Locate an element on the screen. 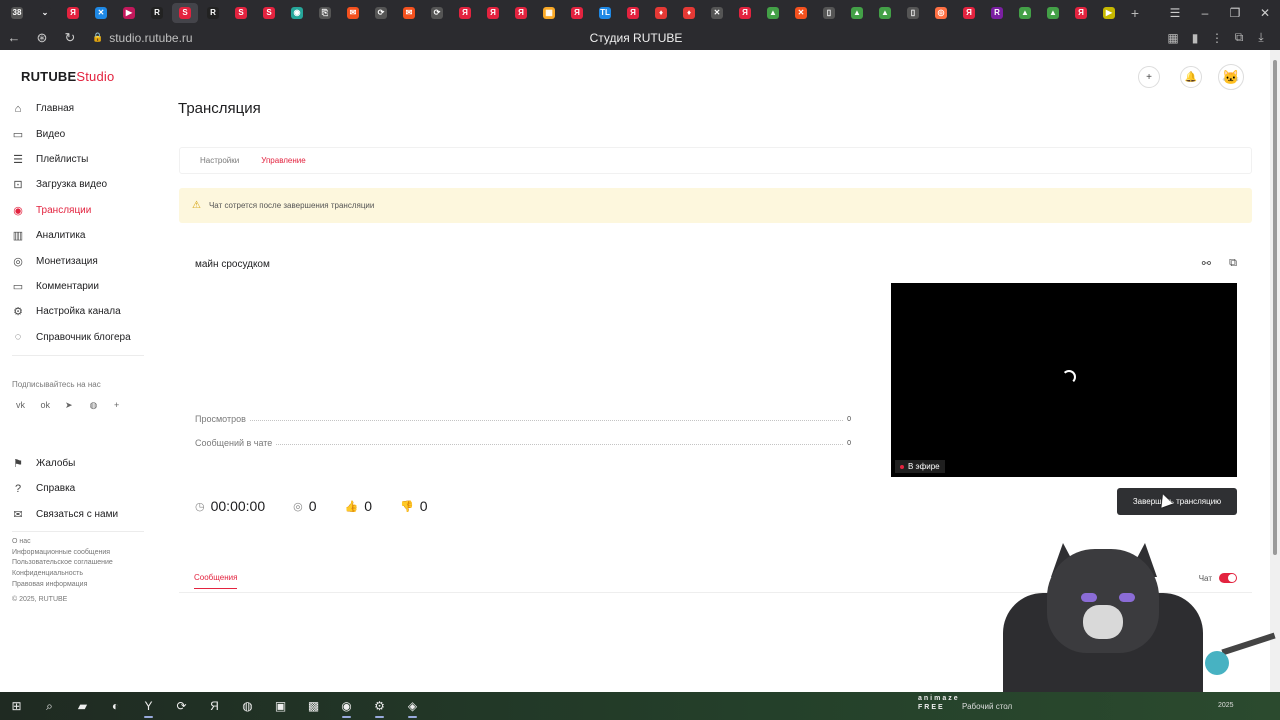 The image size is (1280, 720). sidebar-item: ▥ Аналитика is located at coordinates (82, 235).